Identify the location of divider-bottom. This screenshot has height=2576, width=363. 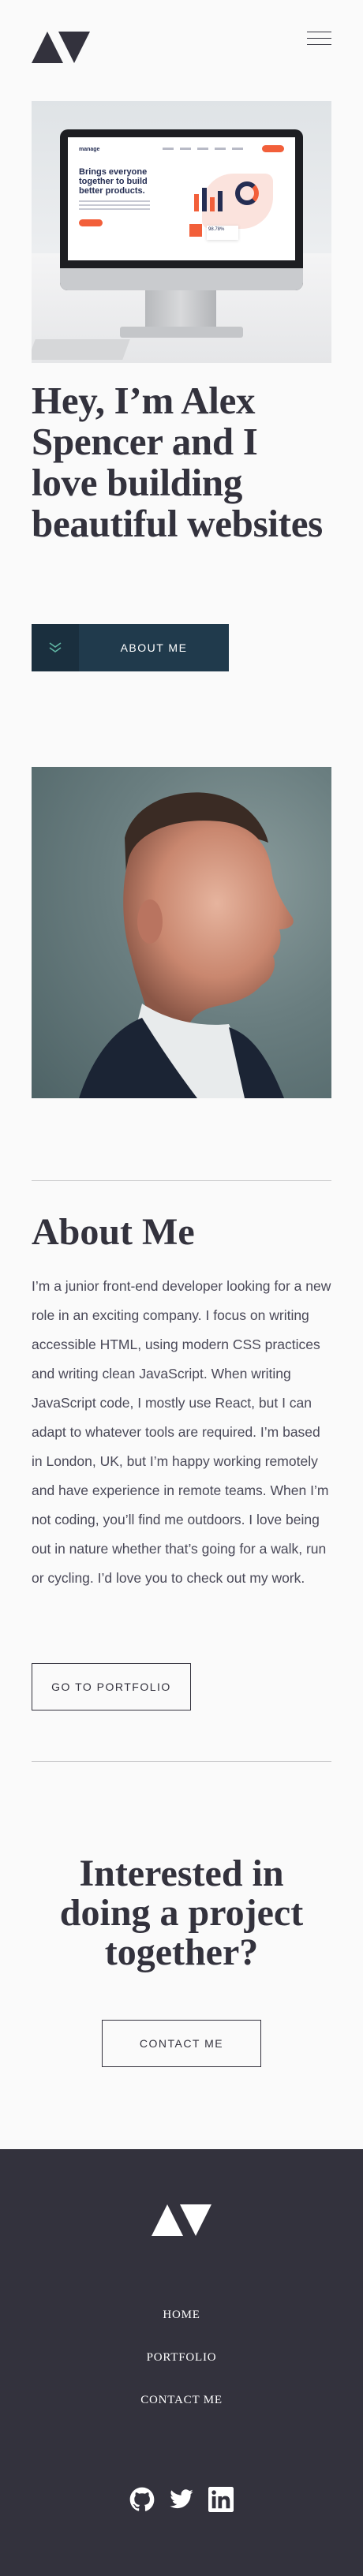
(181, 1761).